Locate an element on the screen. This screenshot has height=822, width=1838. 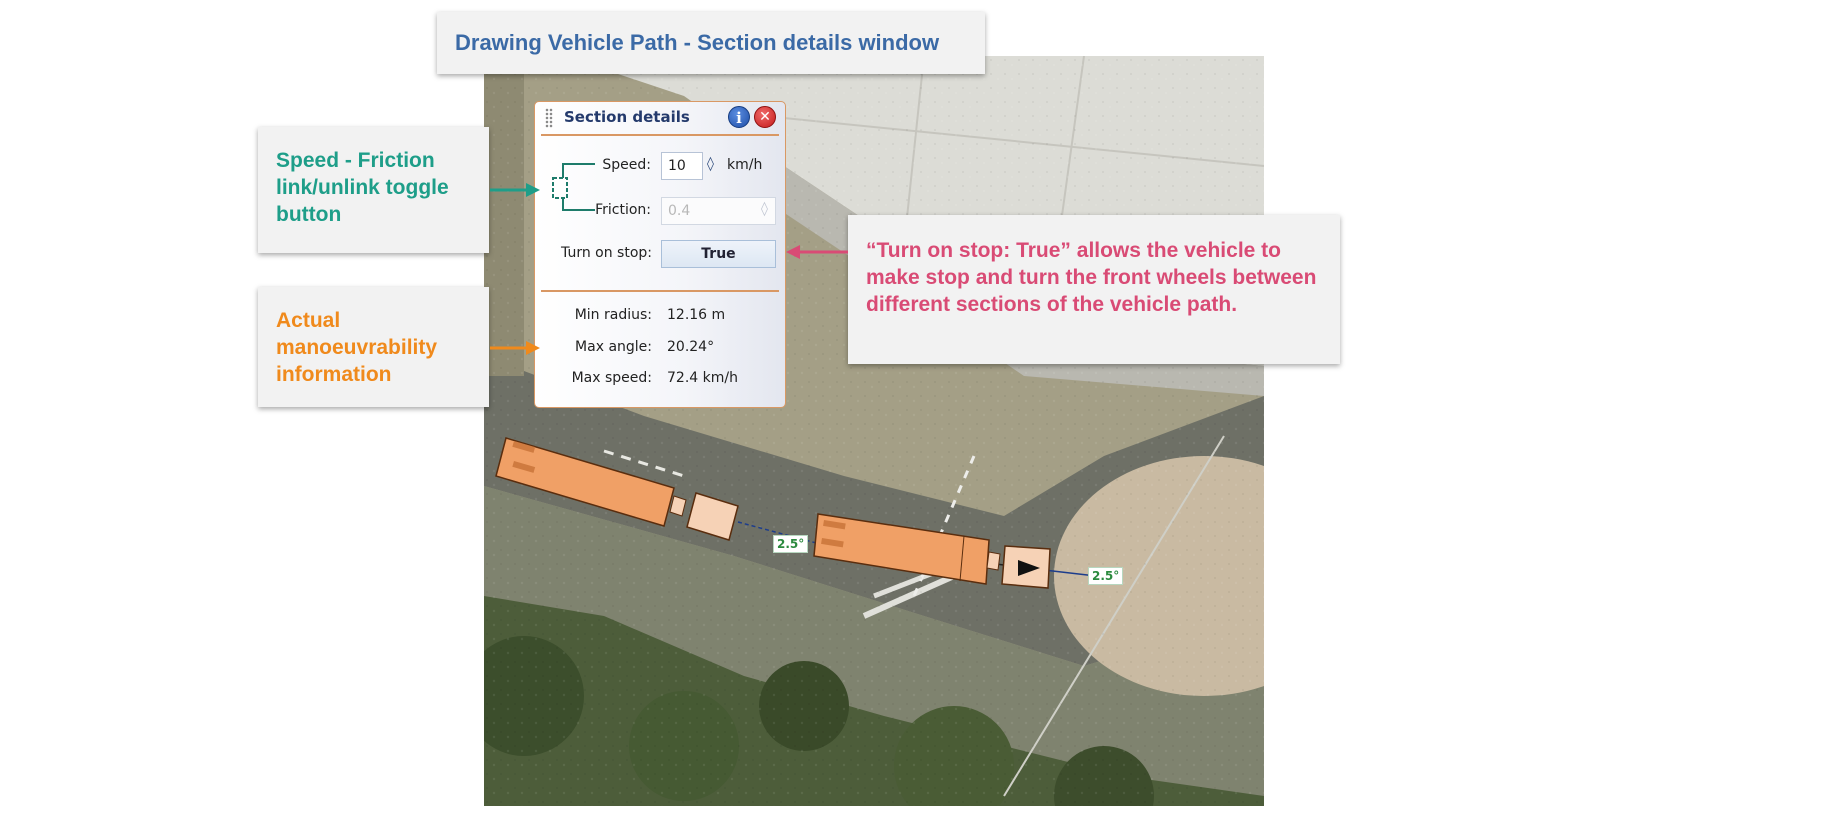
friction-label: Friction: is located at coordinates (623, 210).